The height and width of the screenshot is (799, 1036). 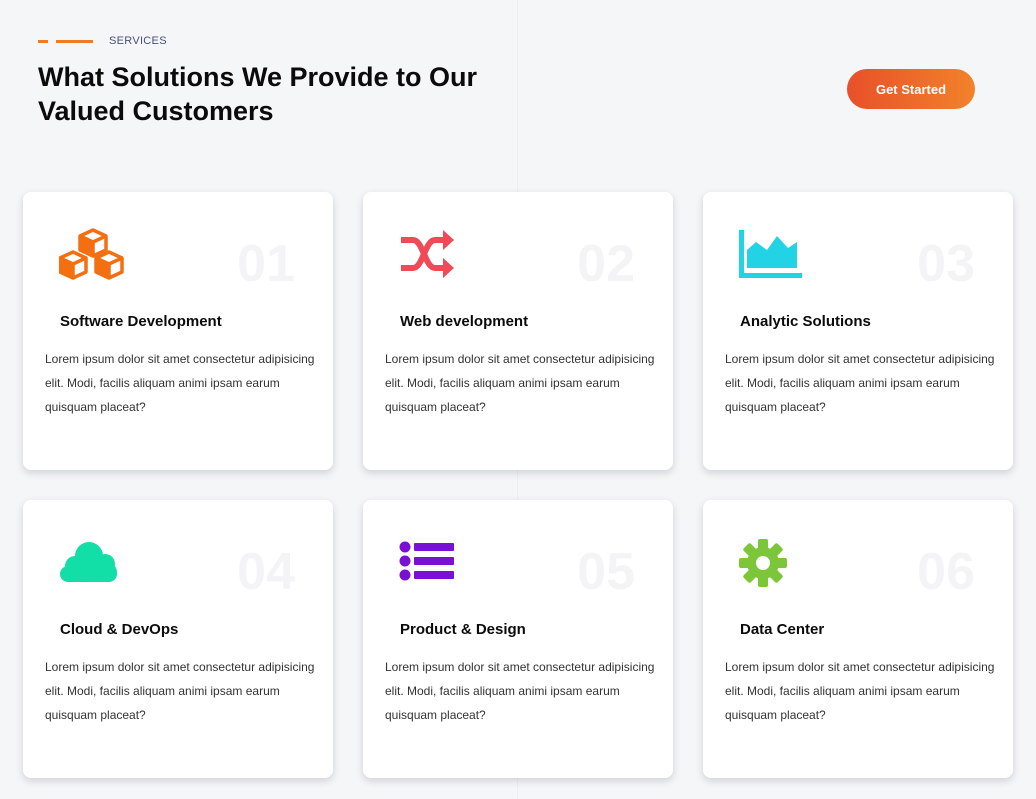 I want to click on eyebrow-dash-short, so click(x=43, y=41).